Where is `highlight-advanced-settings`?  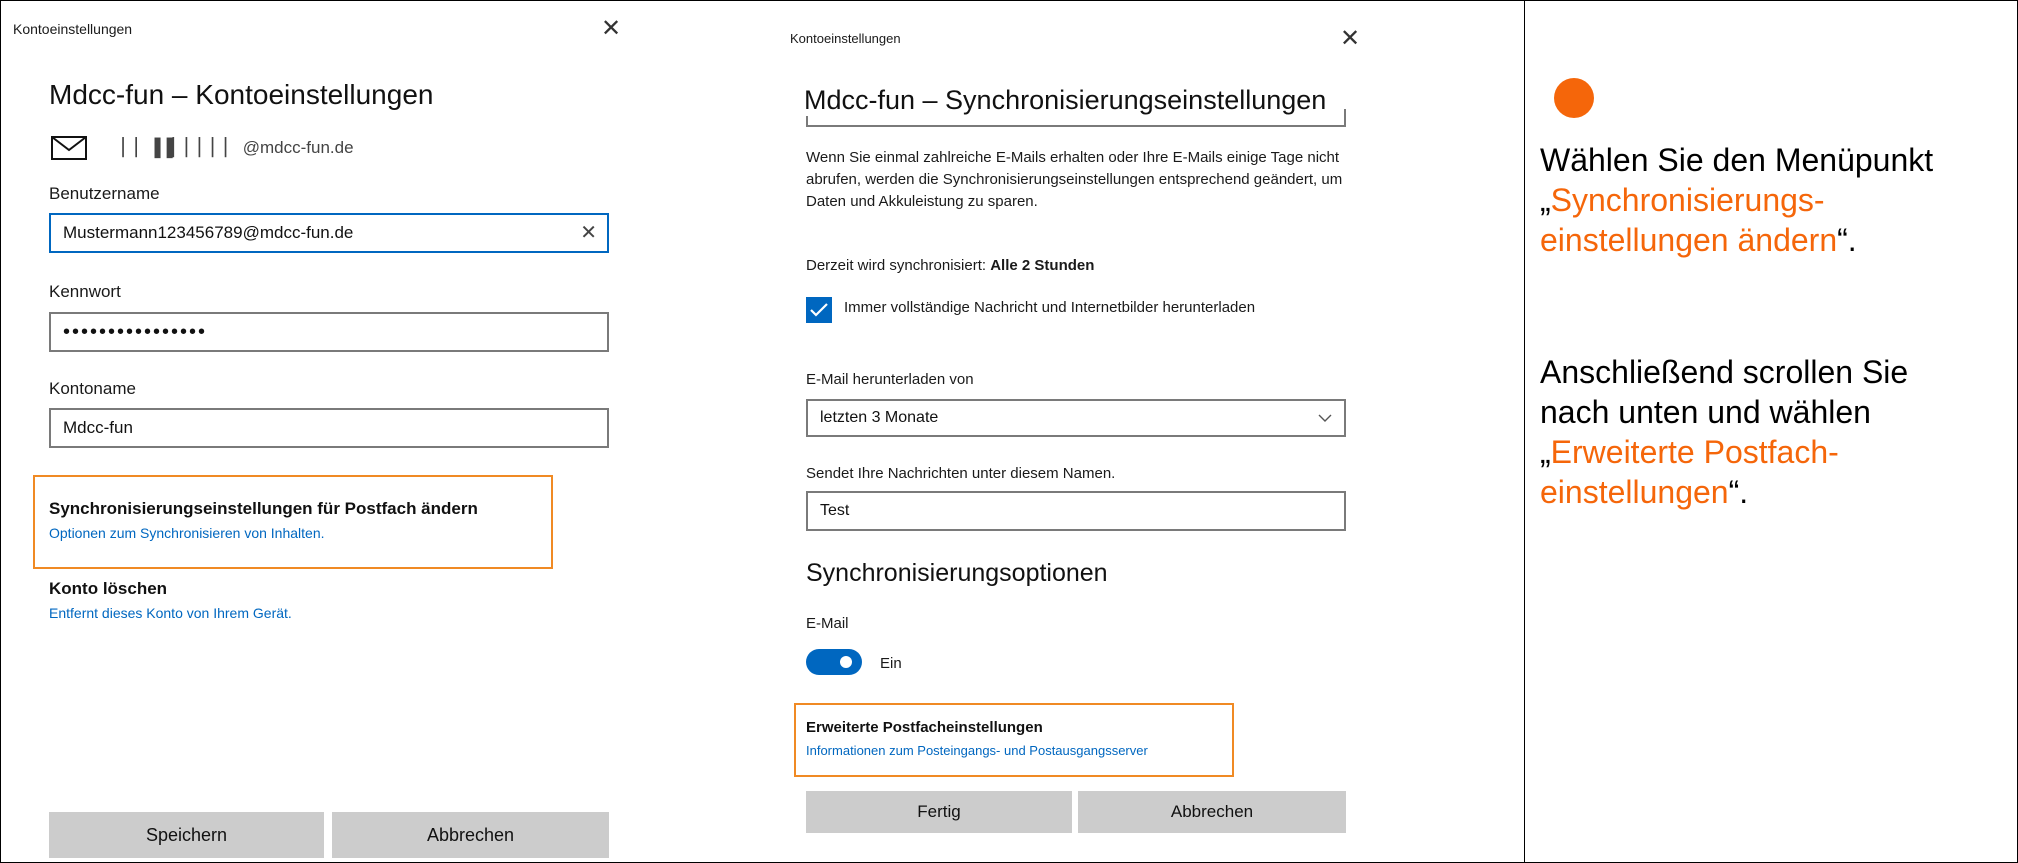
highlight-advanced-settings is located at coordinates (1014, 740).